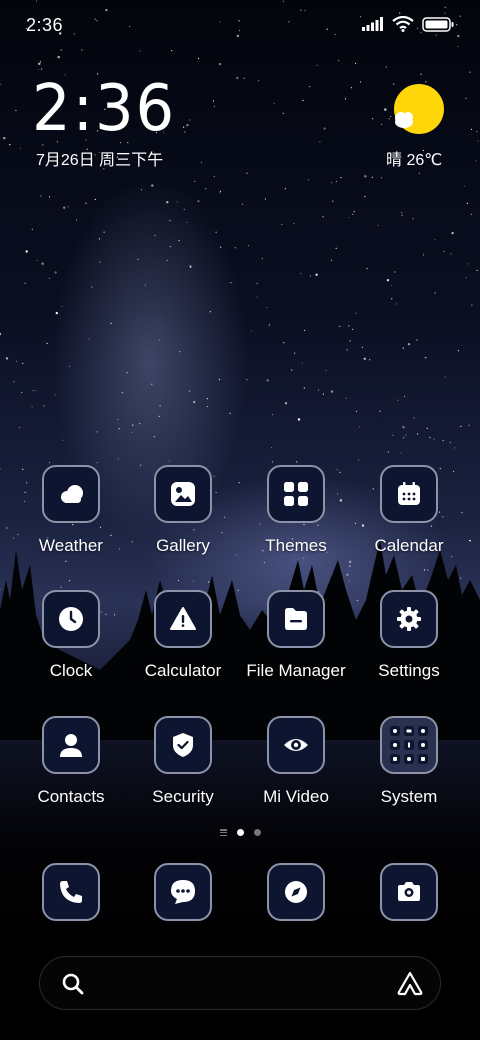 The image size is (480, 1040). Describe the element at coordinates (296, 892) in the screenshot. I see `dock-browser` at that location.